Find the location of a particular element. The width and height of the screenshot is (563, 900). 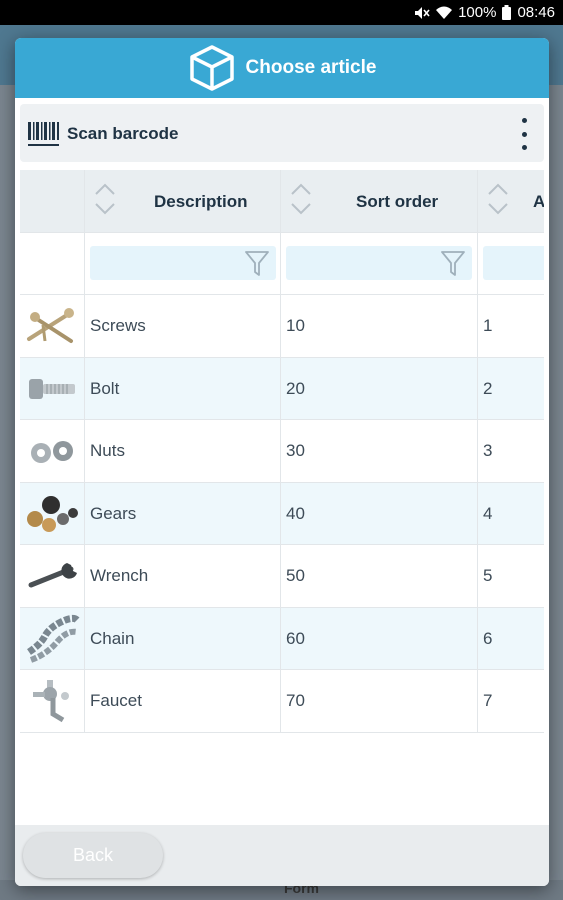

nuts-image is located at coordinates (52, 452).